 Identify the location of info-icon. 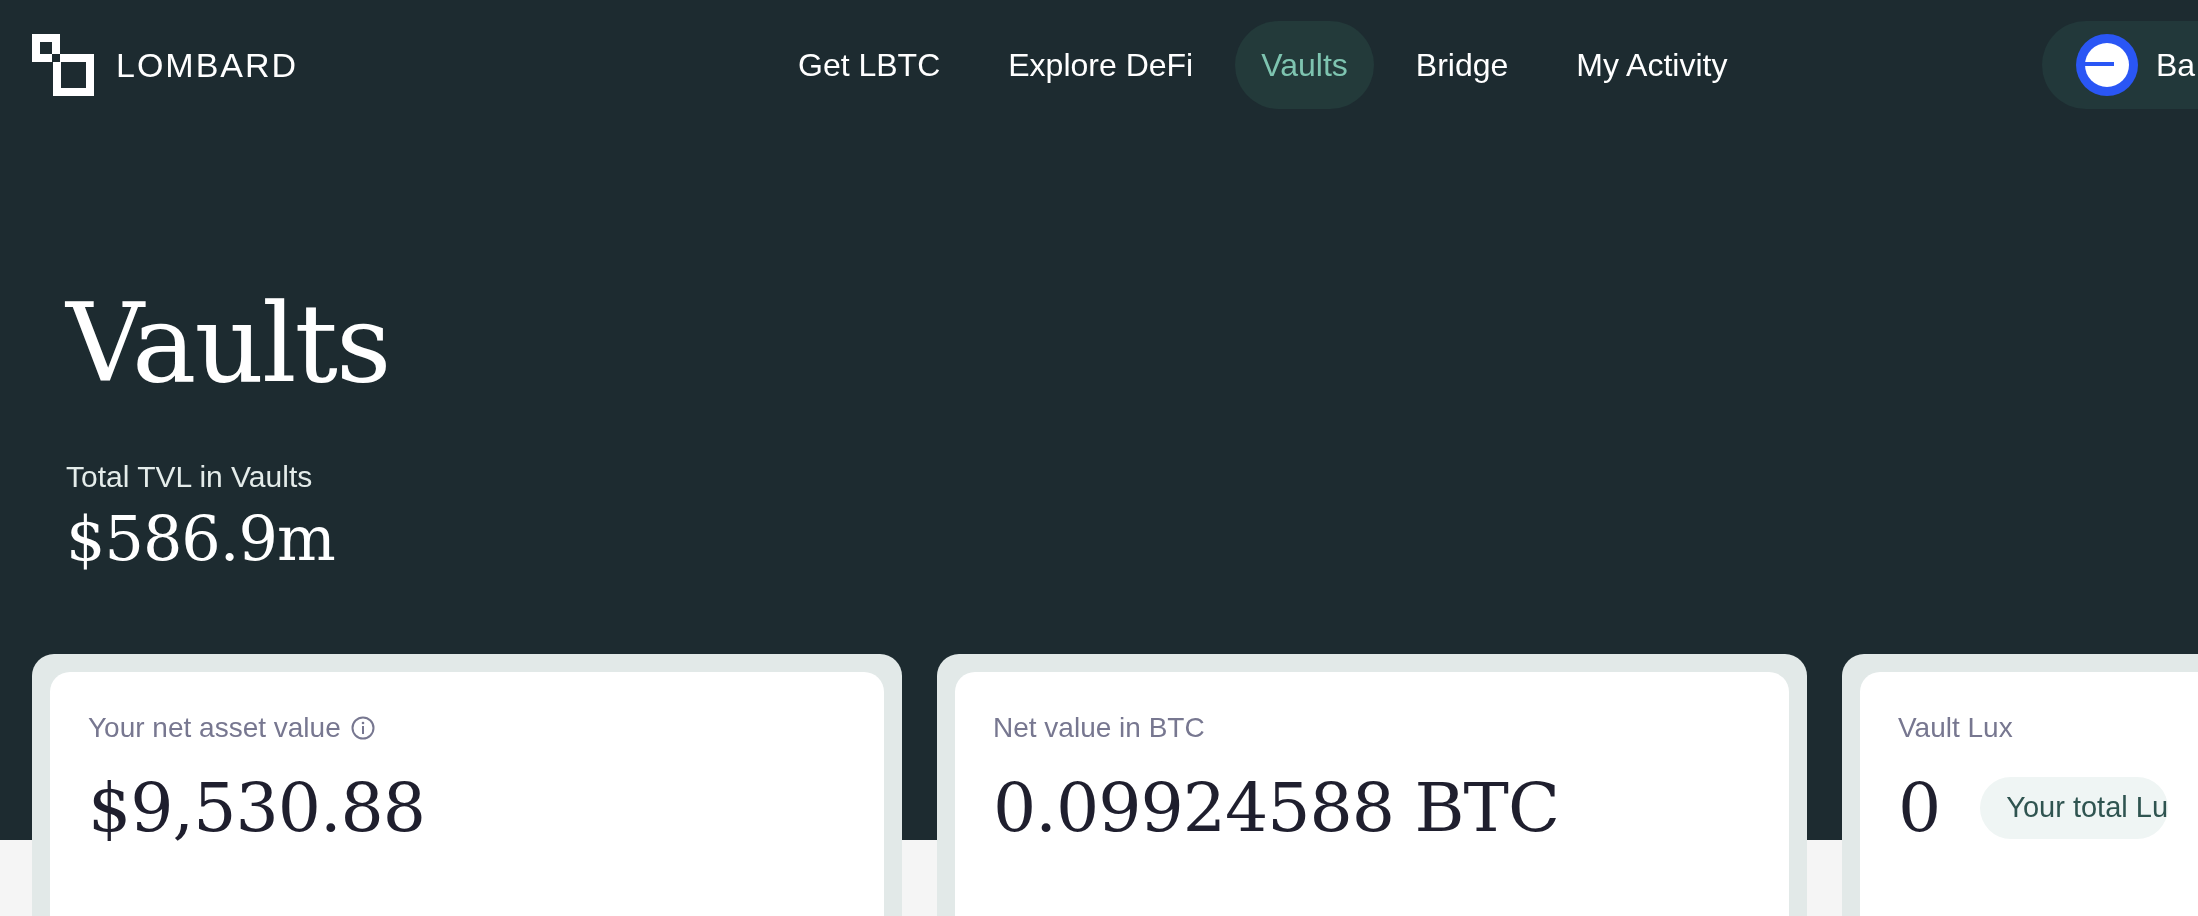
(362, 728).